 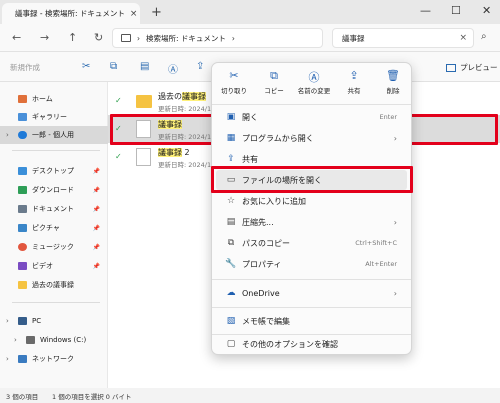 I want to click on sidebar-item-windows-c: › Windows (C:), so click(x=54, y=340).